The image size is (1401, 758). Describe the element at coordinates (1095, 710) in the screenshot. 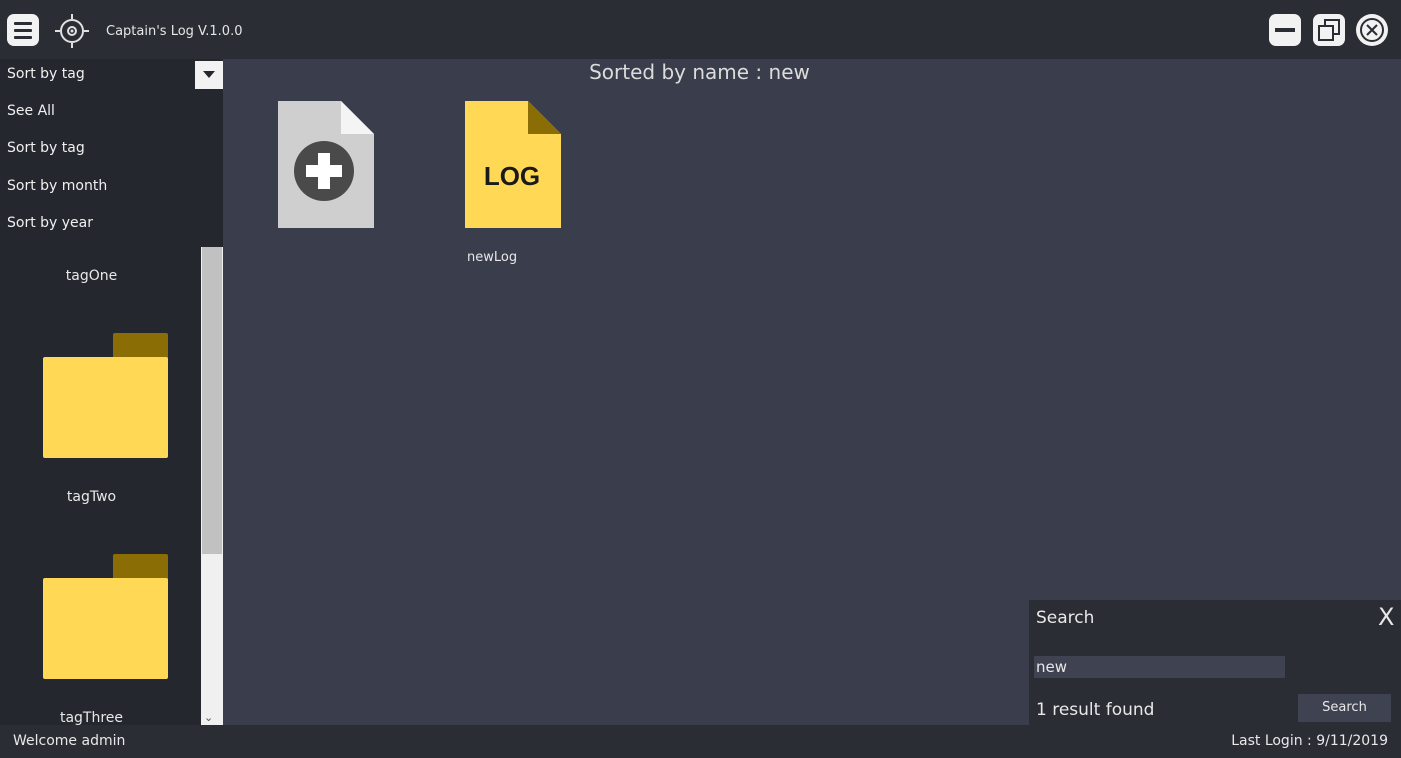

I see `search-result-count: 1 result found` at that location.